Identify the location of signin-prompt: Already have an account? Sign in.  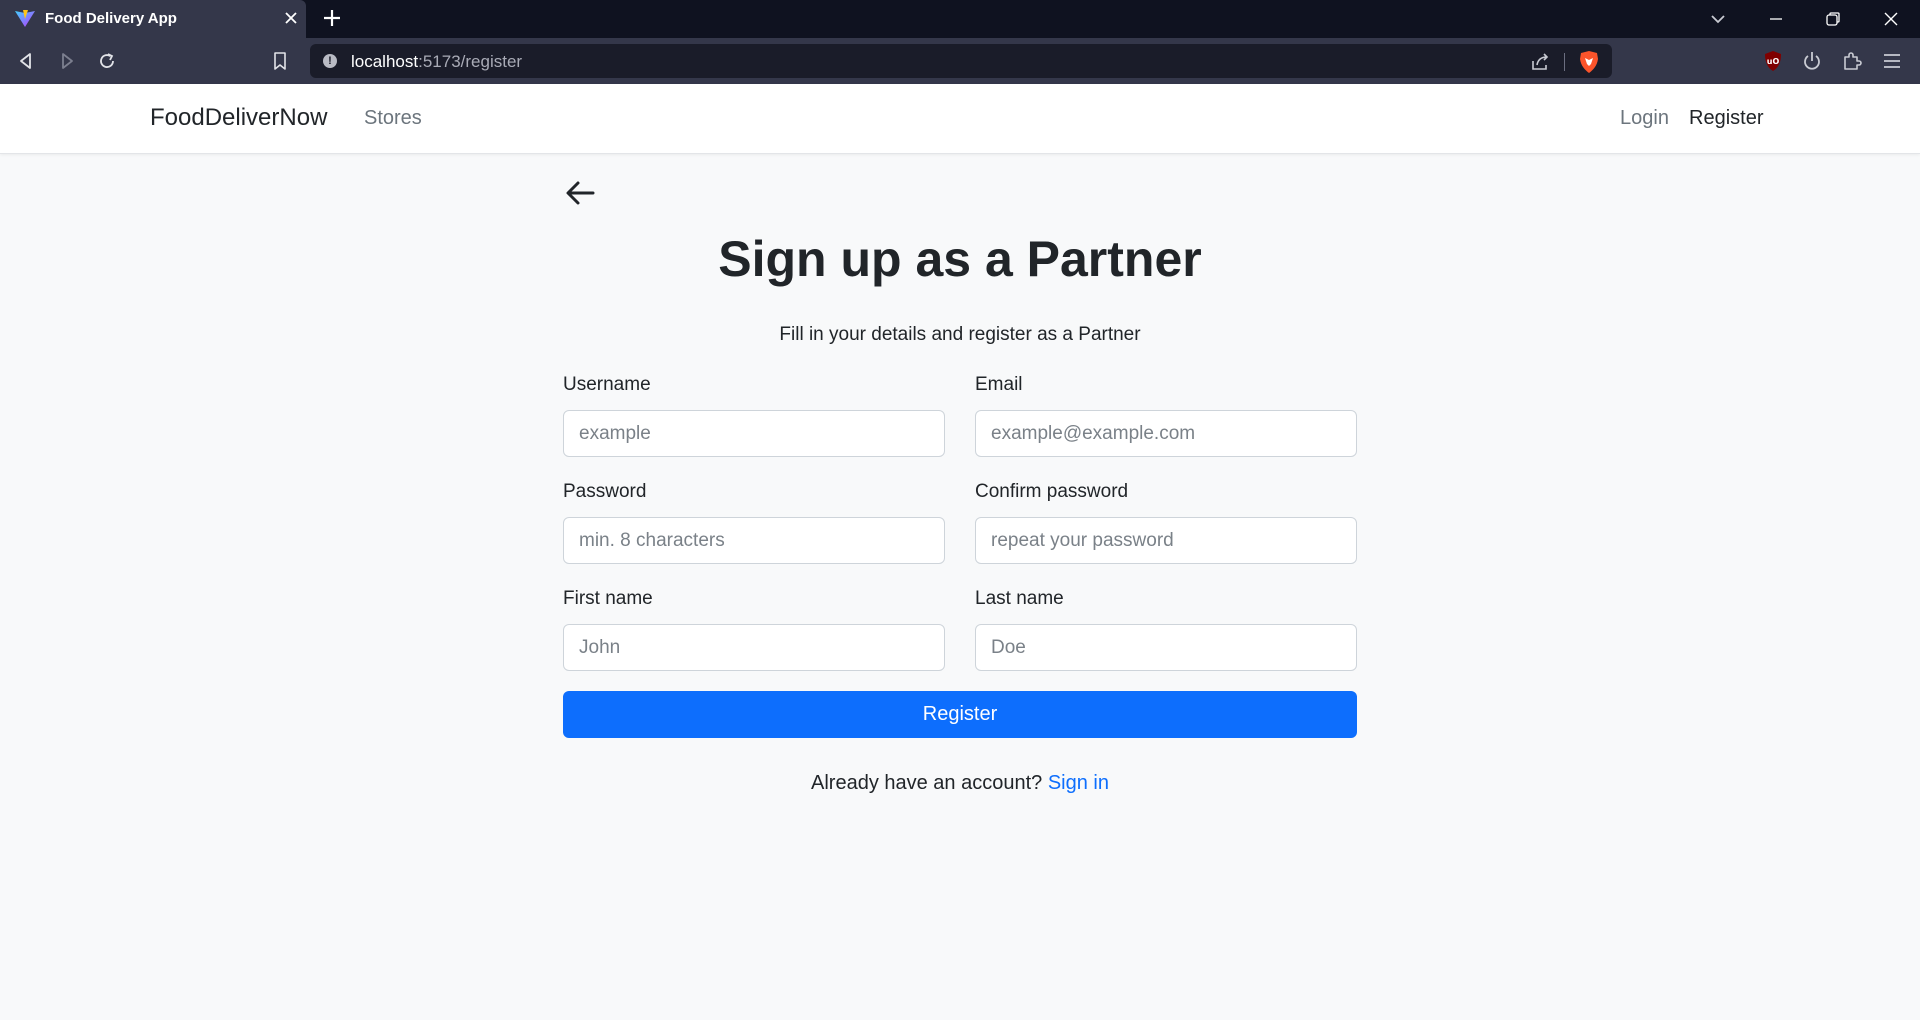
(960, 783).